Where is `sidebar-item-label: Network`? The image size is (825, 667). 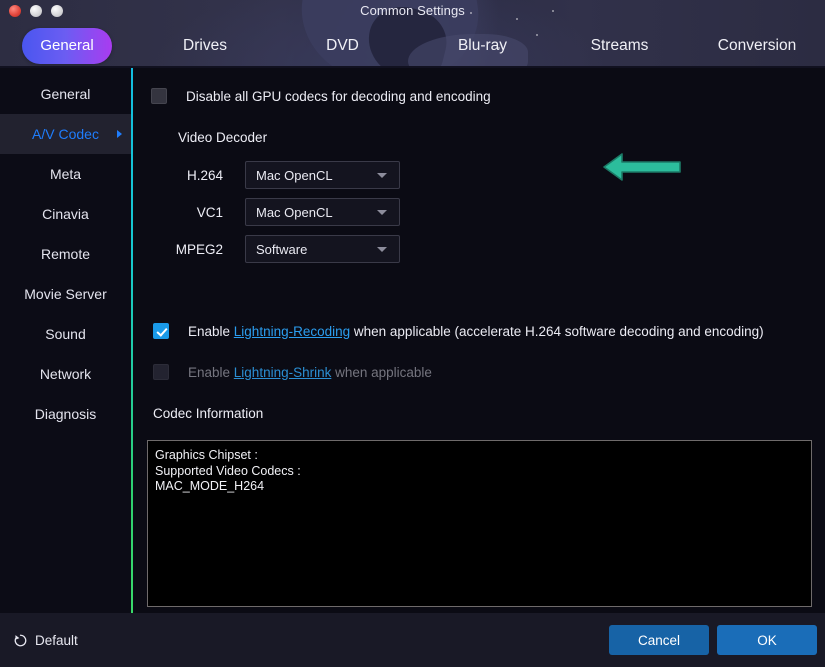
sidebar-item-label: Network is located at coordinates (65, 374).